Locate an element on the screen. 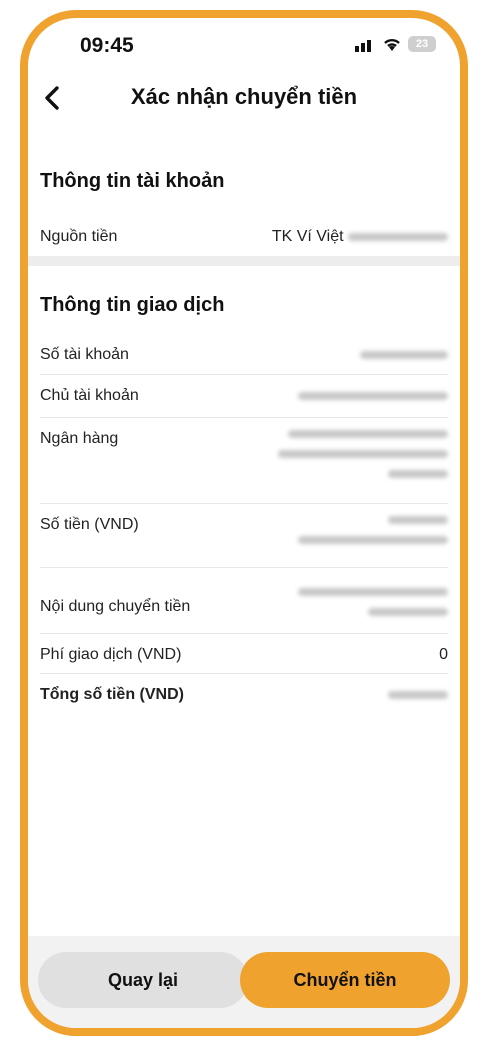 This screenshot has width=493, height=1050. battery-icon: 23 is located at coordinates (422, 44).